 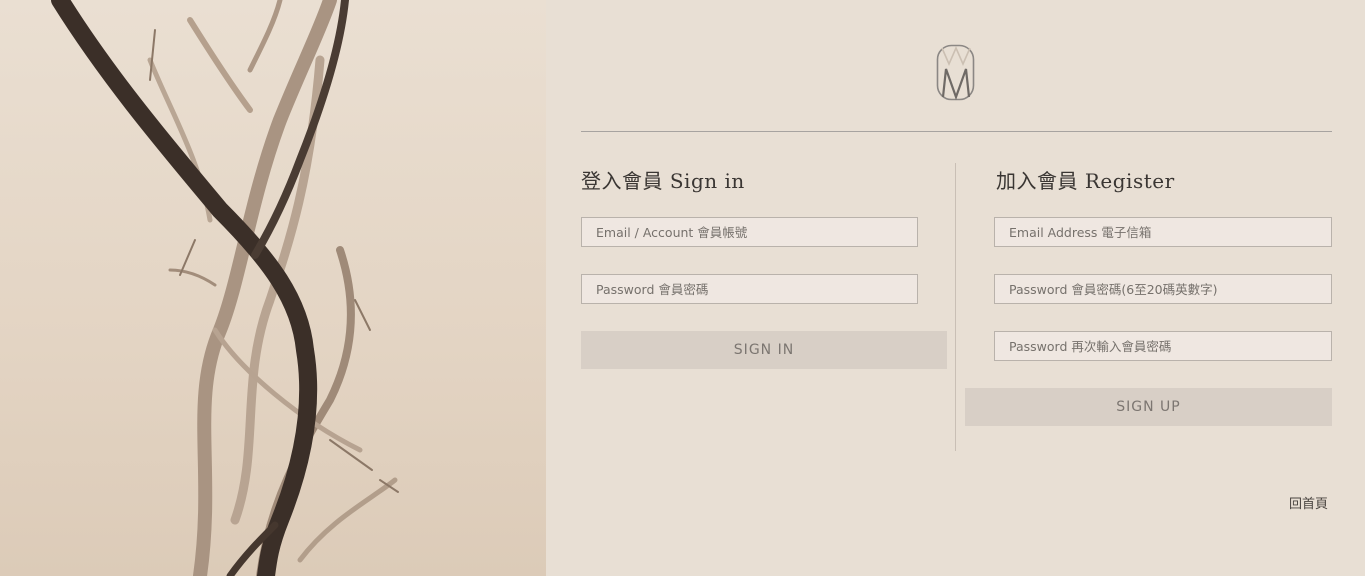 What do you see at coordinates (663, 181) in the screenshot?
I see `signin-title: 登入會員 Sign in` at bounding box center [663, 181].